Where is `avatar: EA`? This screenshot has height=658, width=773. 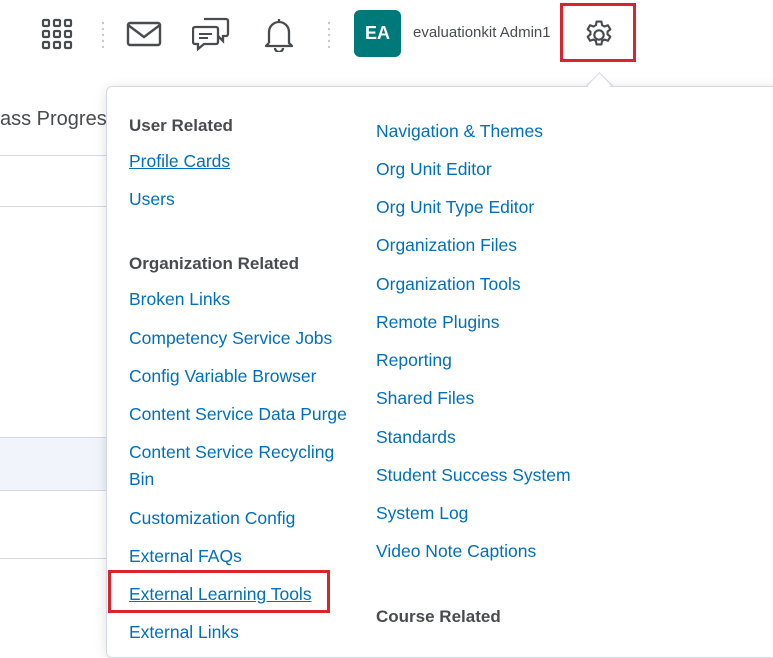
avatar: EA is located at coordinates (377, 33).